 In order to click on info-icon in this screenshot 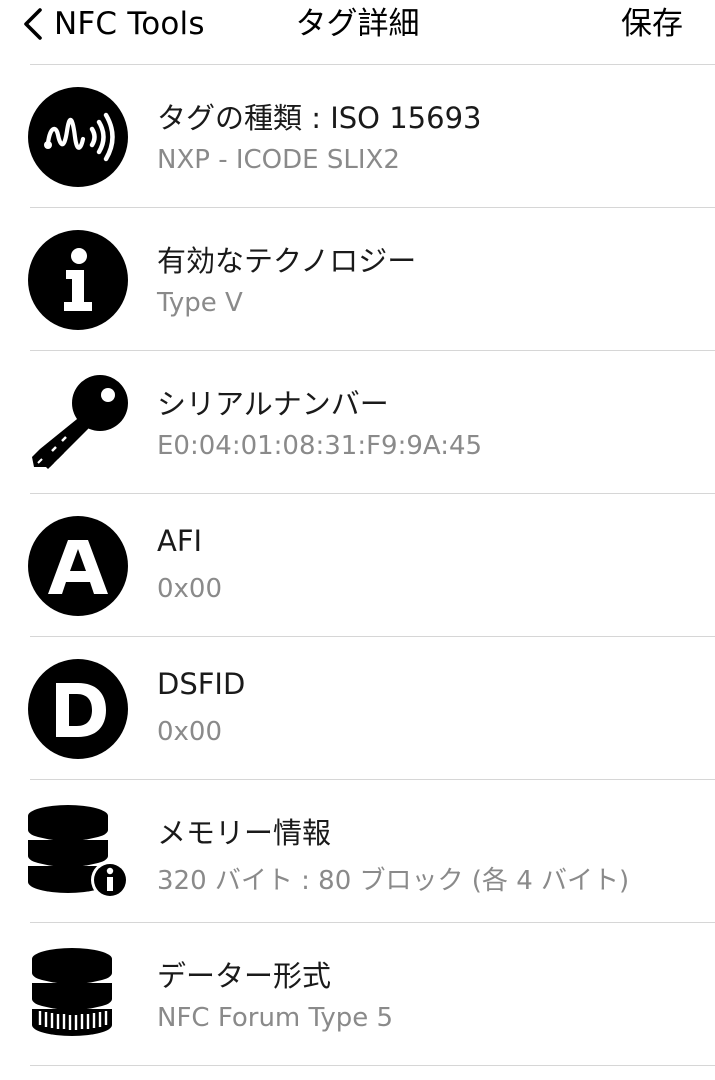, I will do `click(78, 280)`.